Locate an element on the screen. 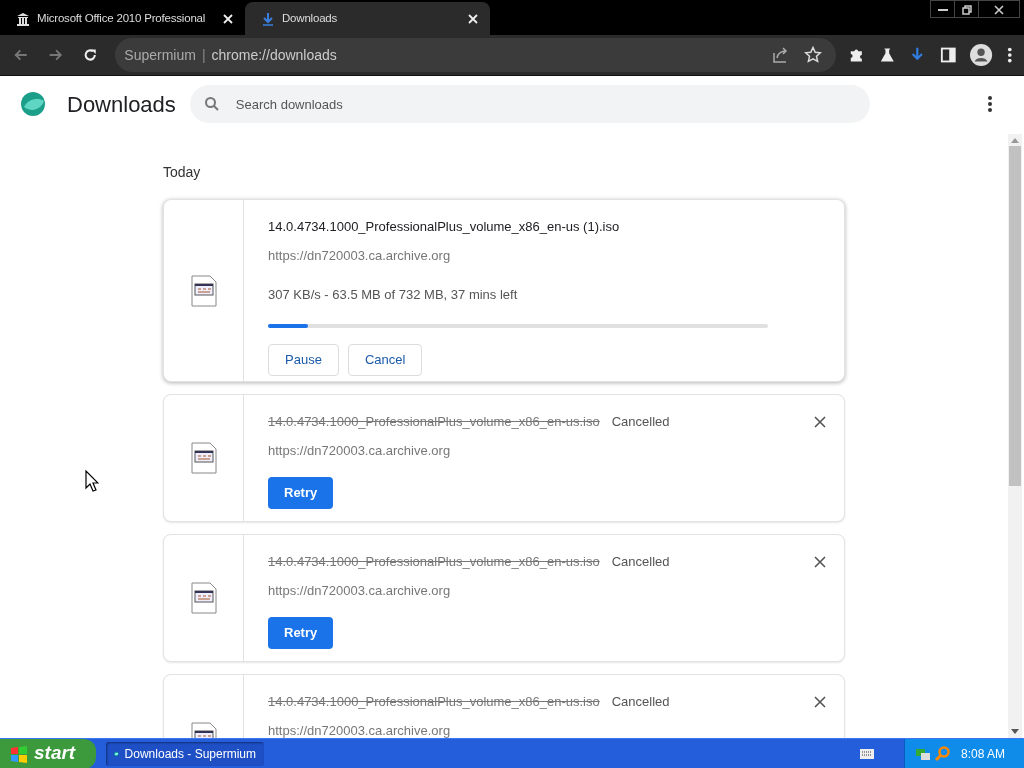 The image size is (1024, 768). profile-icon is located at coordinates (981, 55).